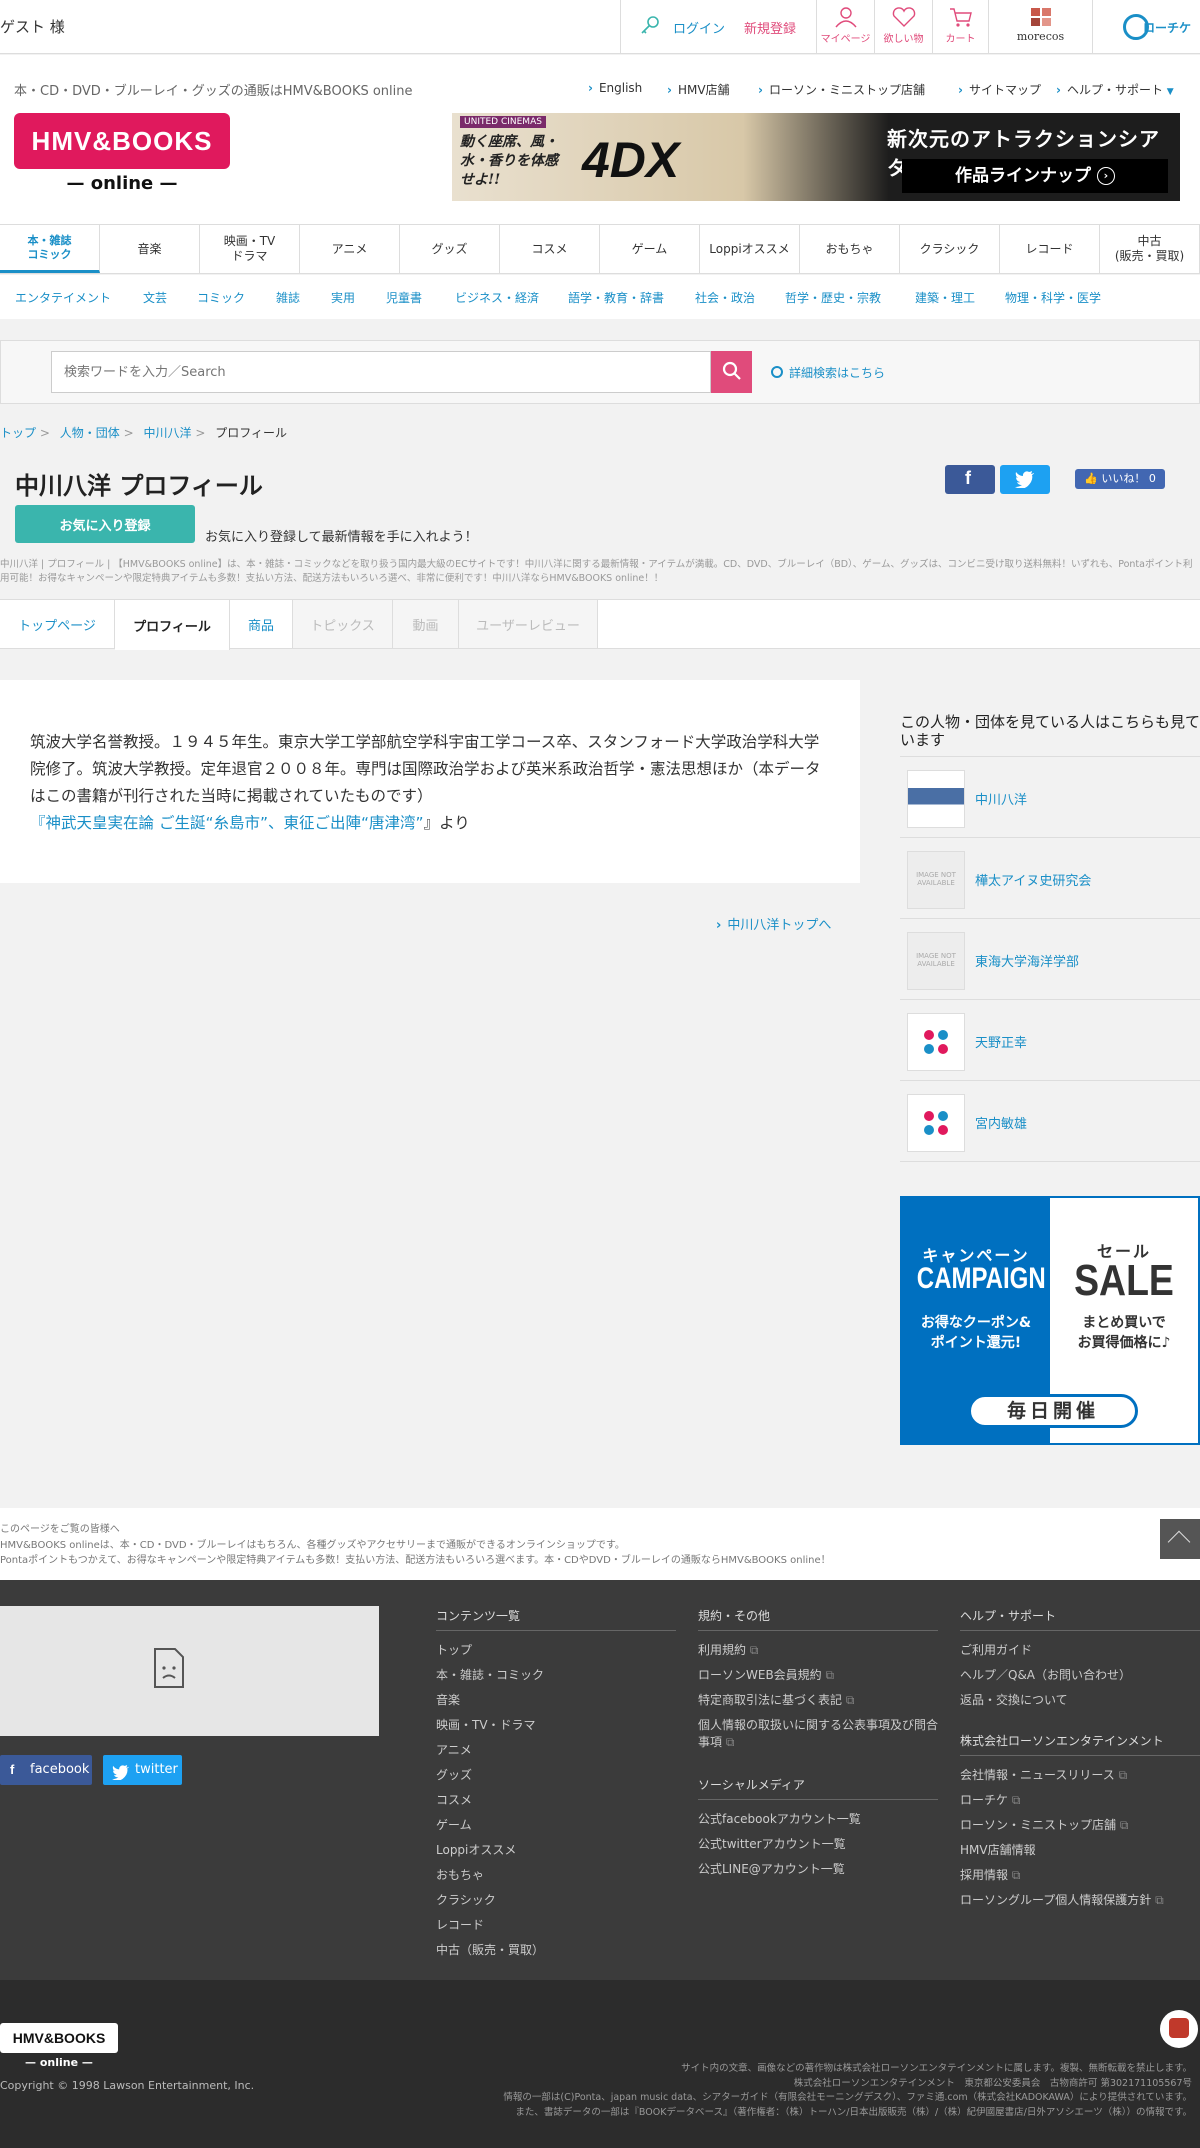  Describe the element at coordinates (150, 249) in the screenshot. I see `category-music: 音楽` at that location.